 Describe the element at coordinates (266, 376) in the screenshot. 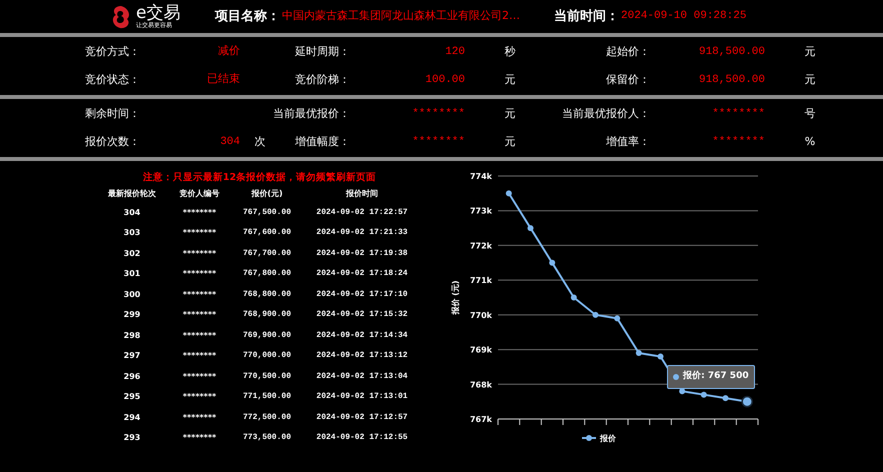

I see `table-cell: 770,500.00` at that location.